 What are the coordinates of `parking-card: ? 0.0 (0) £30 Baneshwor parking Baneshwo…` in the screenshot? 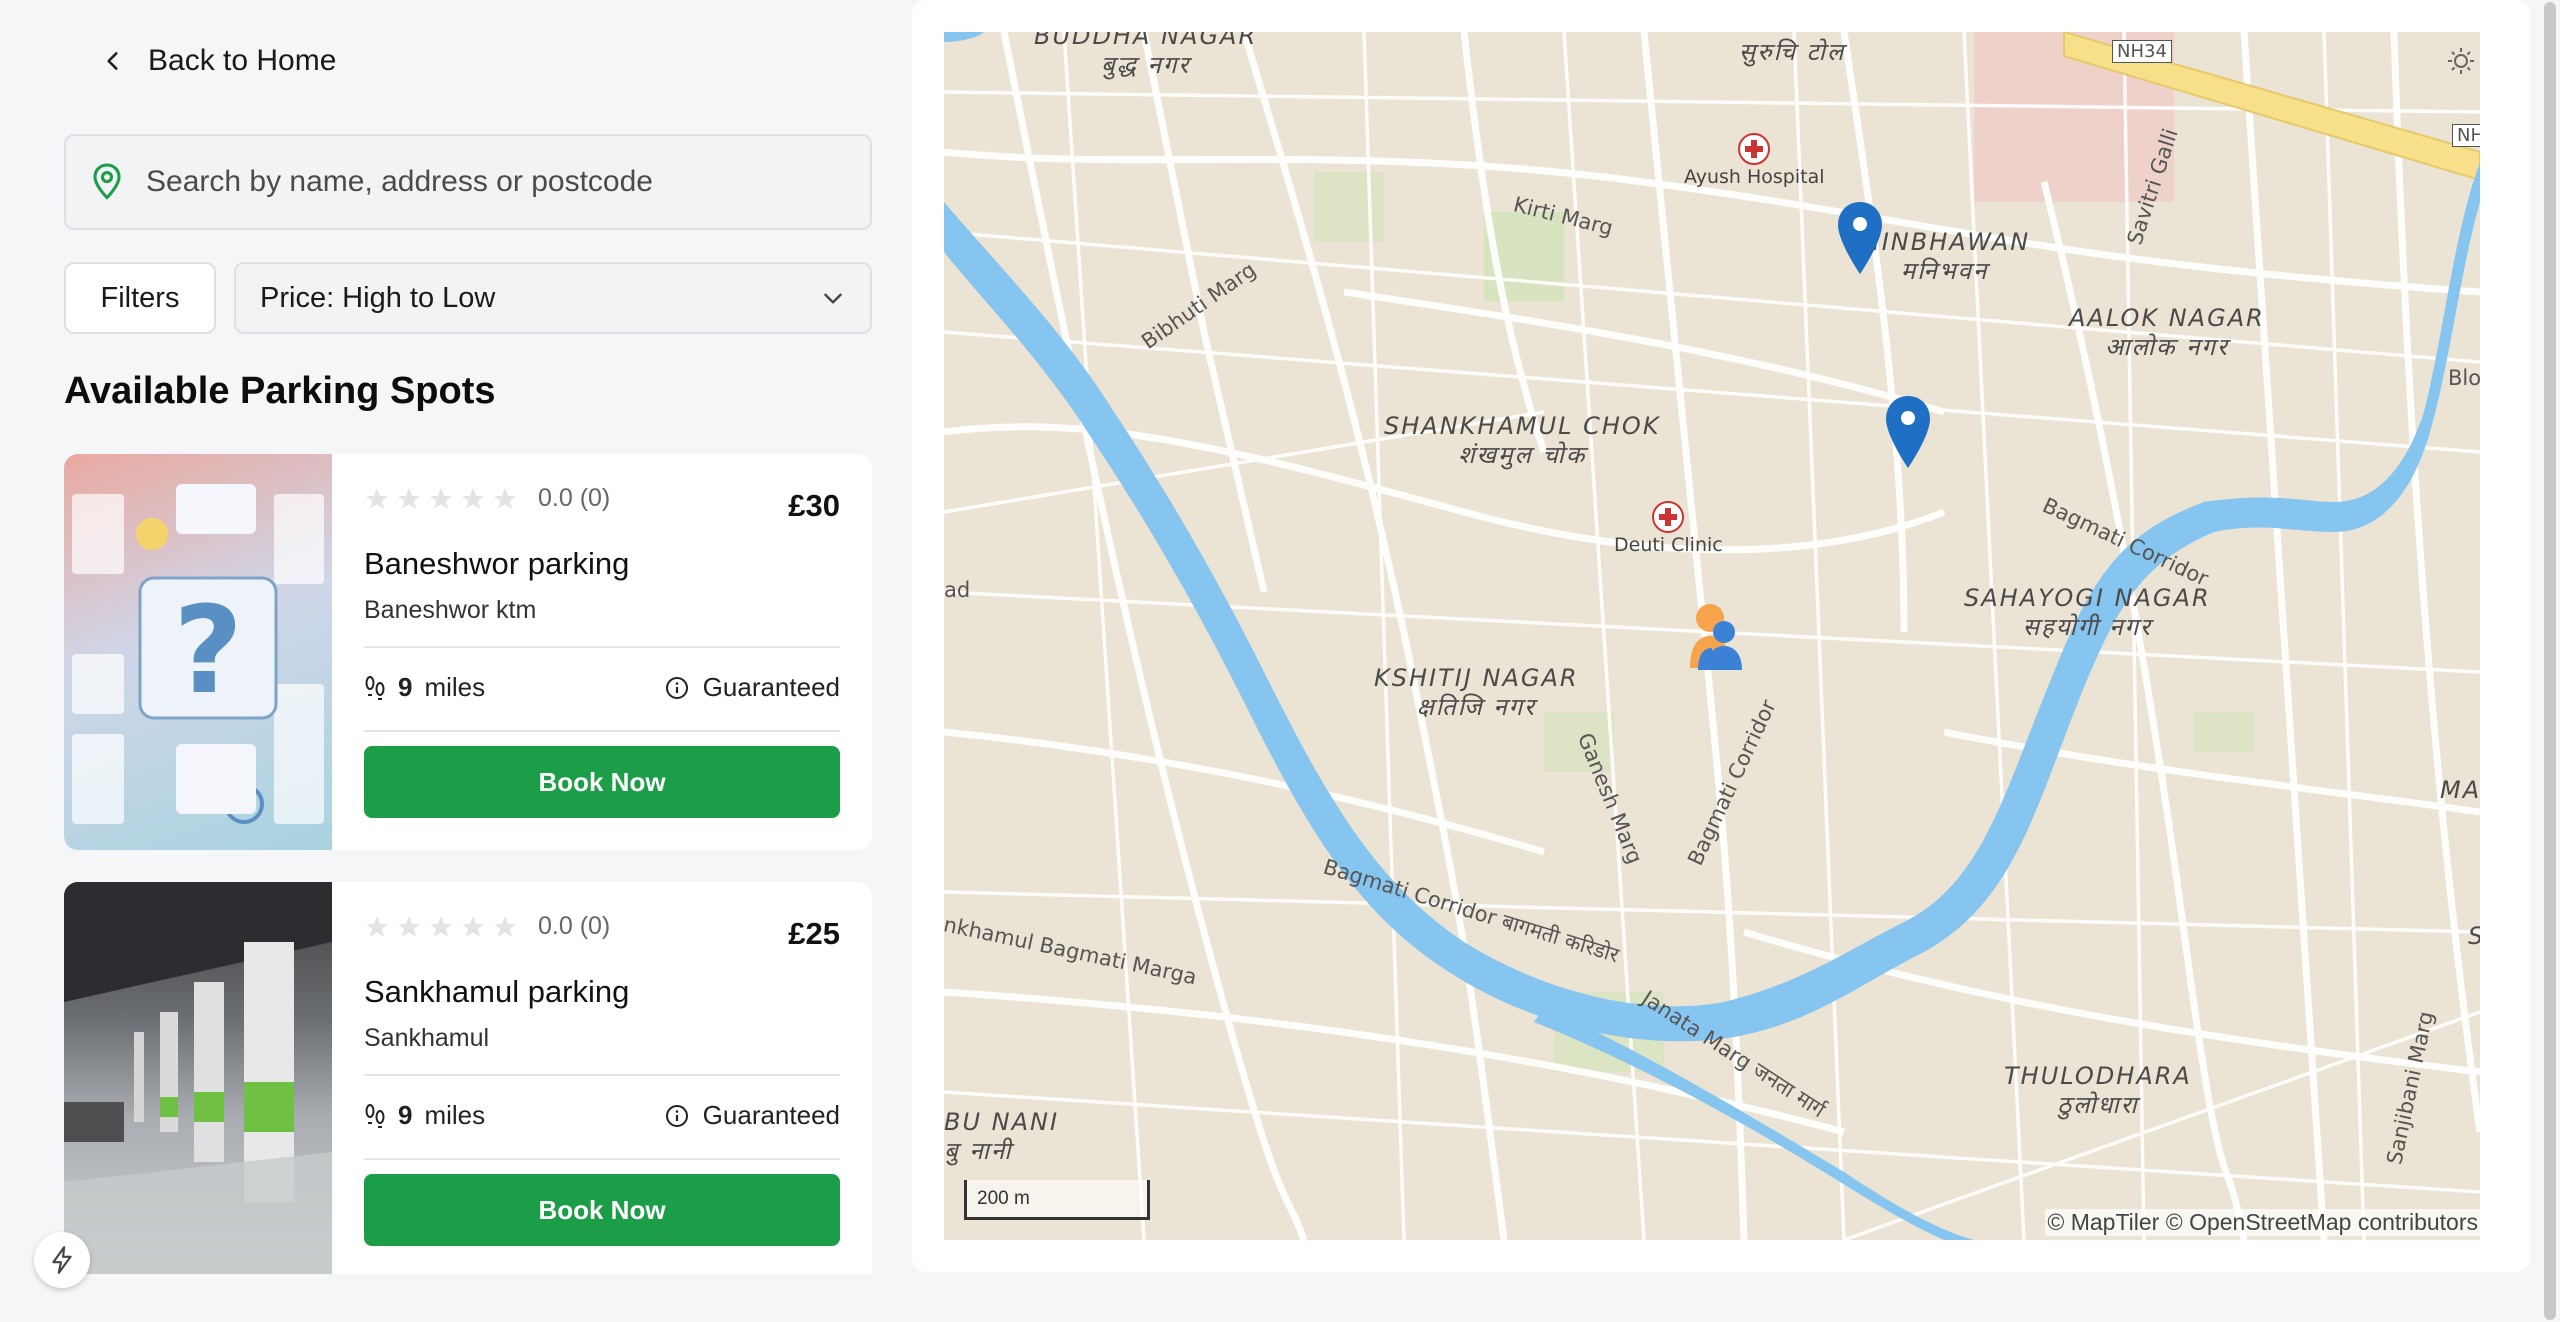 It's located at (468, 652).